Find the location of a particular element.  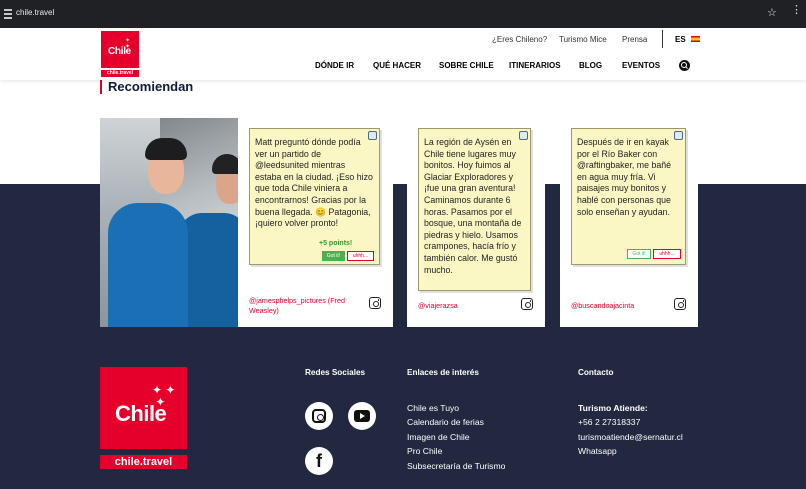

turismo-mice-link: Turismo Mice is located at coordinates (583, 39).